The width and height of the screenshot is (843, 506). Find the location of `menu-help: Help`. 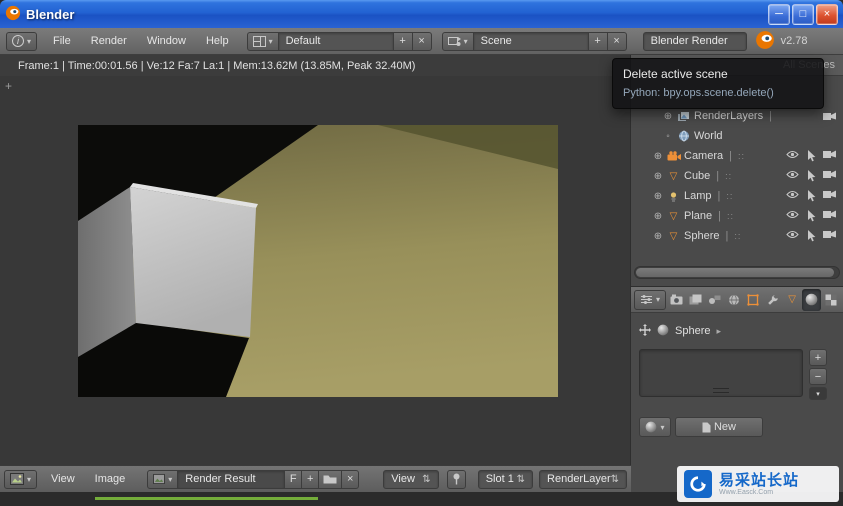

menu-help: Help is located at coordinates (217, 41).